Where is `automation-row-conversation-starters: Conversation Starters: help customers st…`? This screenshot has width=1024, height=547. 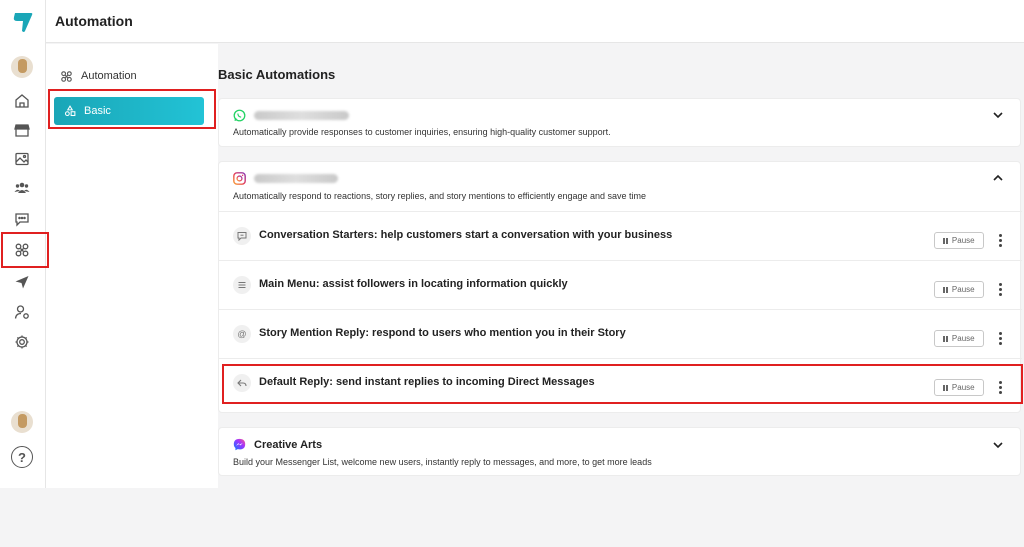 automation-row-conversation-starters: Conversation Starters: help customers st… is located at coordinates (620, 235).